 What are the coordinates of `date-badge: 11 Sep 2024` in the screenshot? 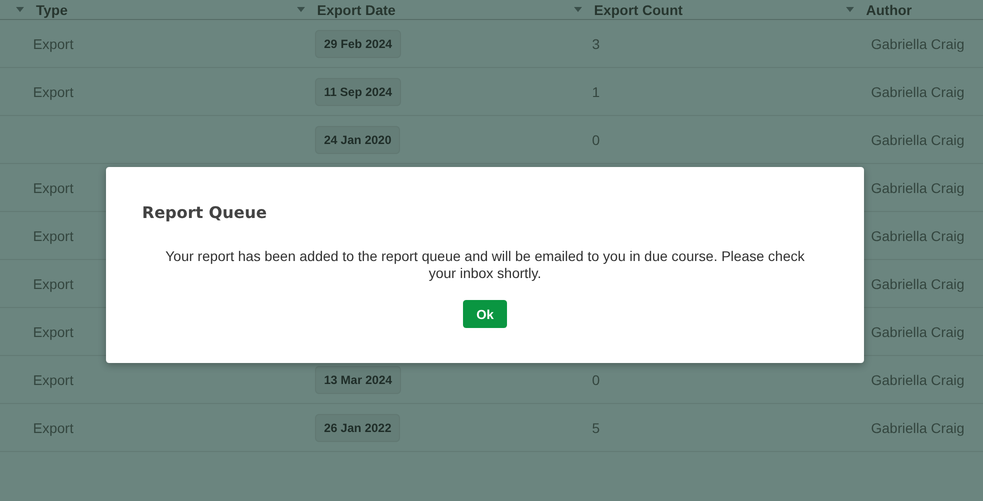 It's located at (358, 92).